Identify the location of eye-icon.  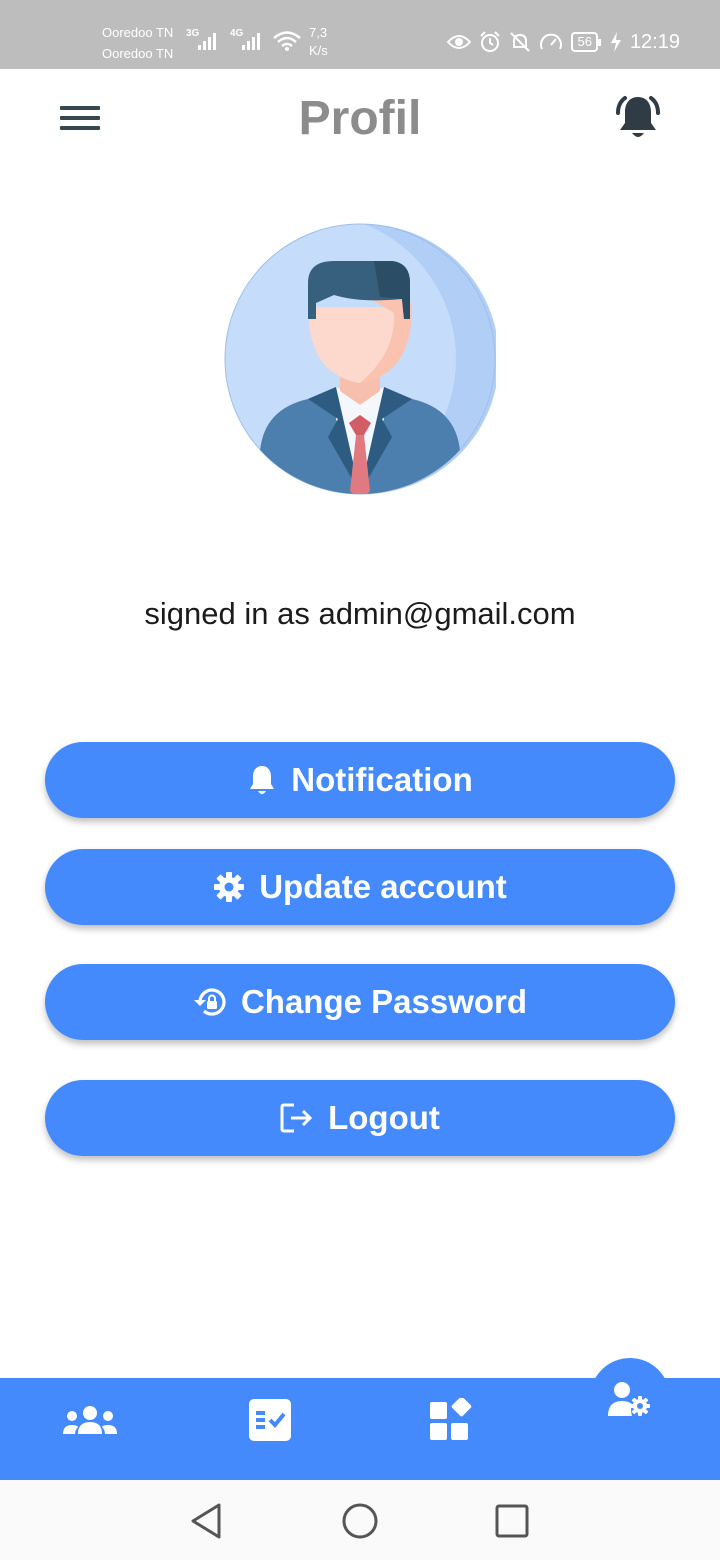
(459, 42).